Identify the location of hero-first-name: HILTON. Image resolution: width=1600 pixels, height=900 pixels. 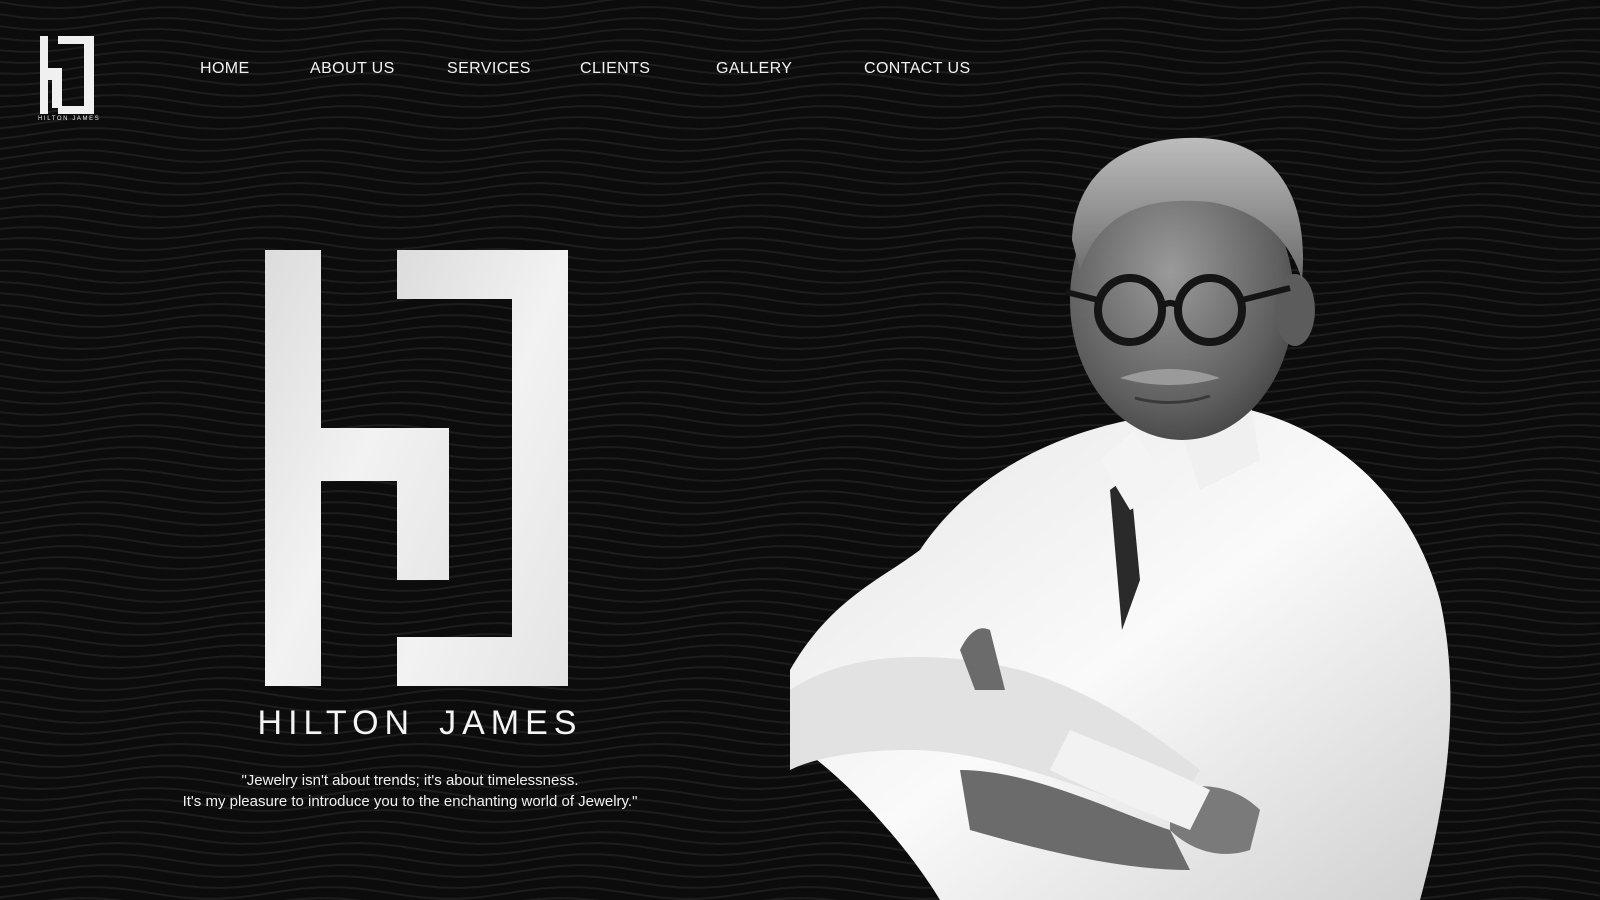
(336, 723).